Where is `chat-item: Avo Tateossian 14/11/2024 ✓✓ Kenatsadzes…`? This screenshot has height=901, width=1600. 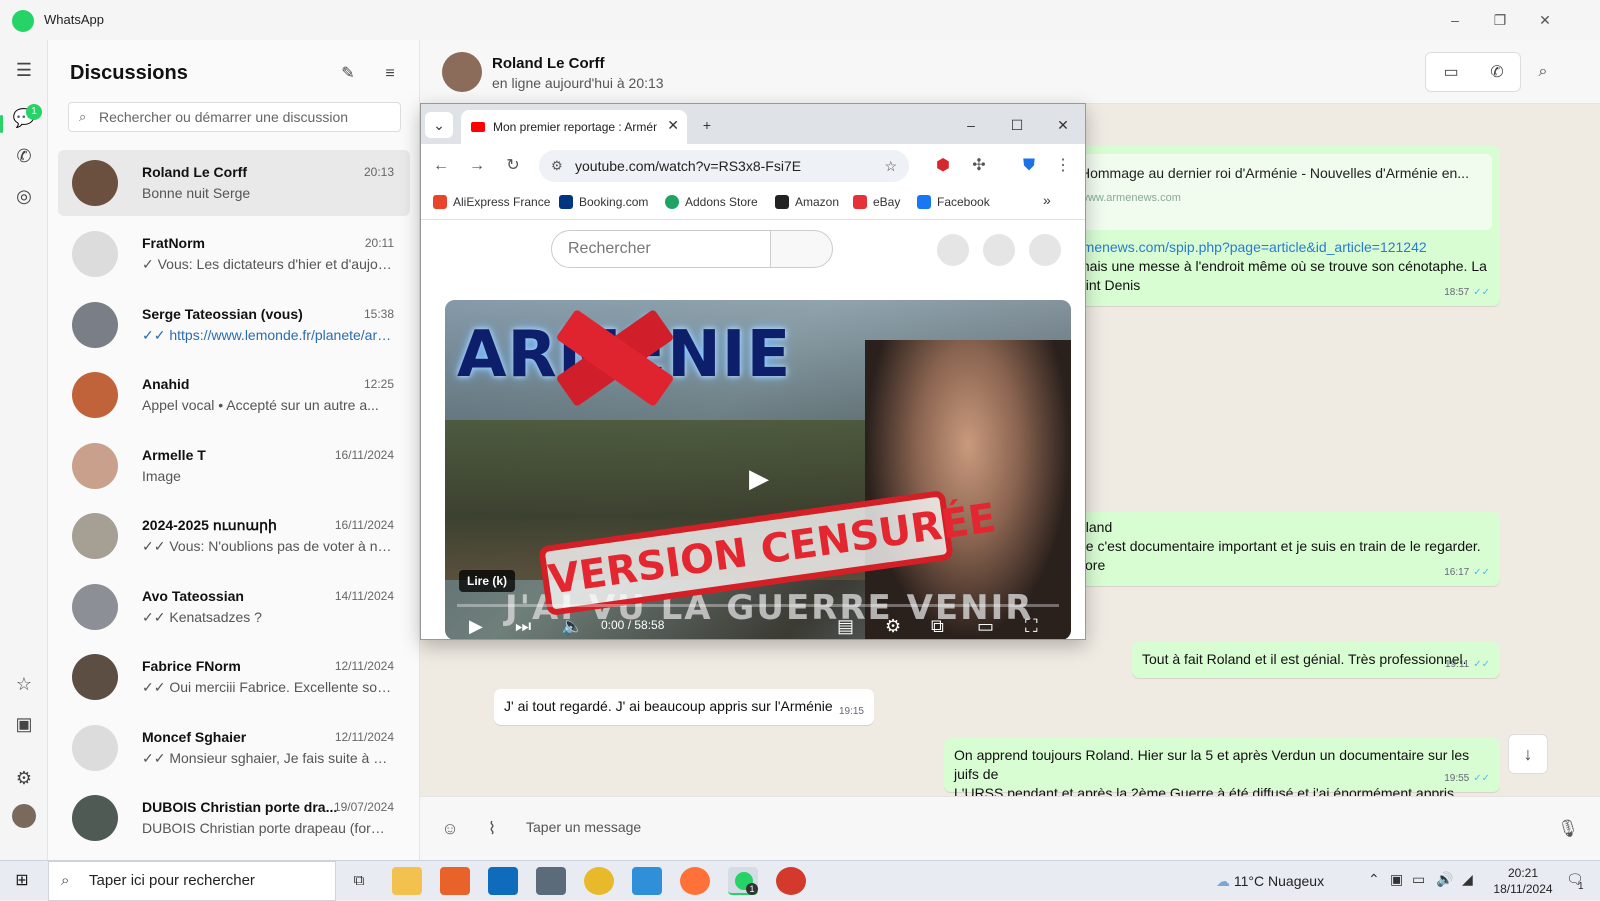
chat-item: Avo Tateossian 14/11/2024 ✓✓ Kenatsadzes… is located at coordinates (234, 607).